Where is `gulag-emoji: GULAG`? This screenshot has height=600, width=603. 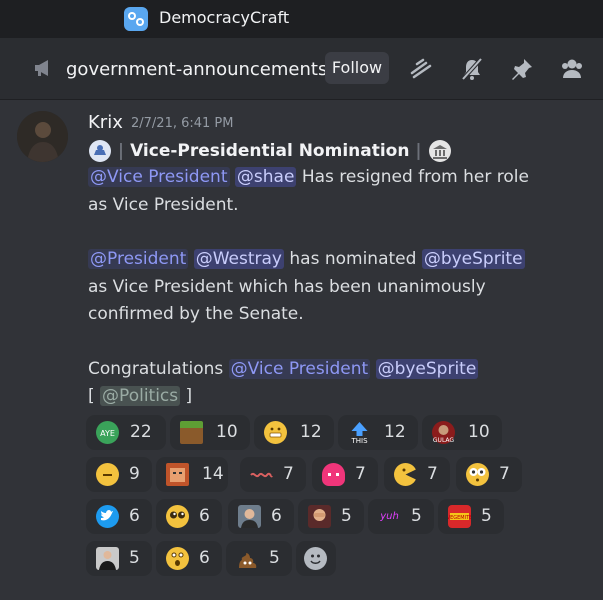 gulag-emoji: GULAG is located at coordinates (443, 432).